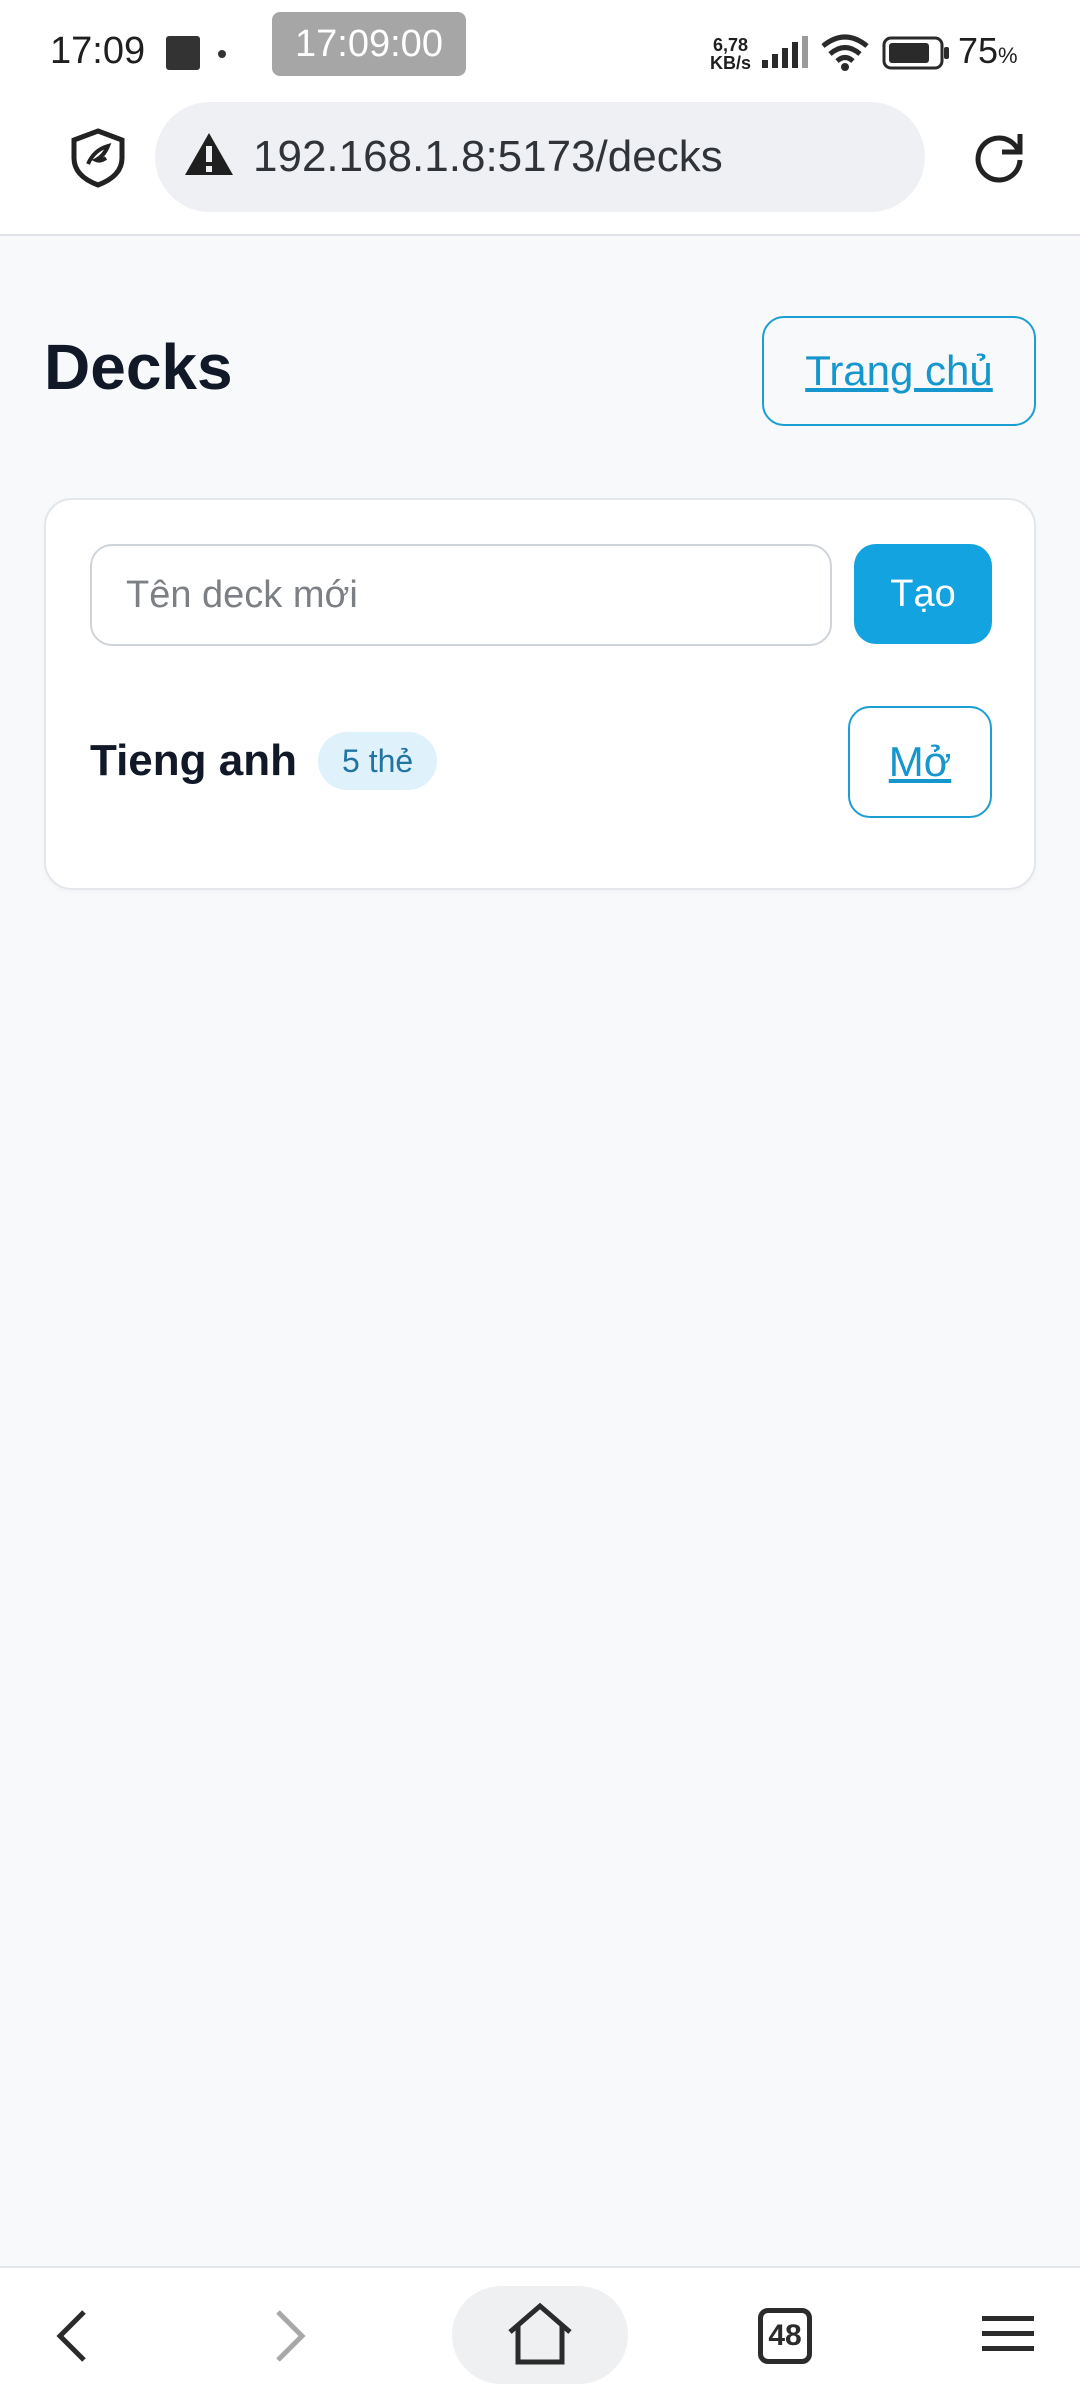 The height and width of the screenshot is (2400, 1080). I want to click on network-speed: 6,78 KB/s, so click(730, 54).